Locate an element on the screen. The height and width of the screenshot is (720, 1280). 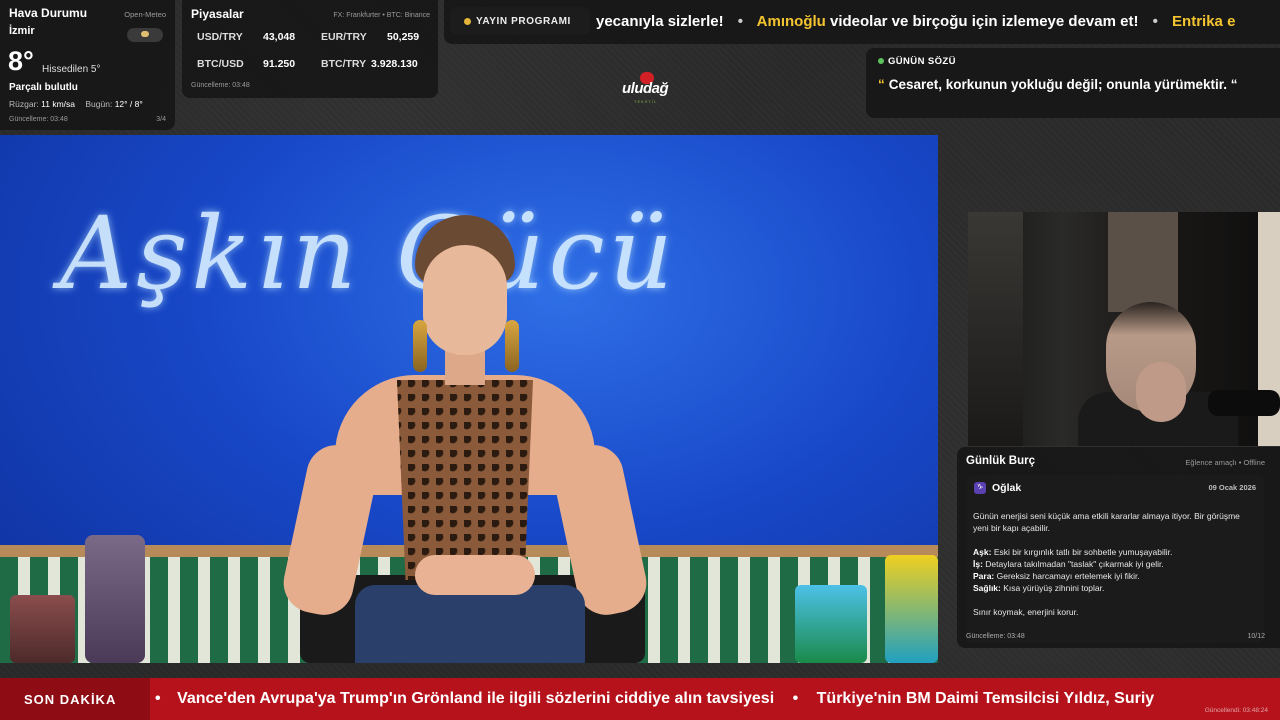
weather-temperature: 8° is located at coordinates (21, 61).